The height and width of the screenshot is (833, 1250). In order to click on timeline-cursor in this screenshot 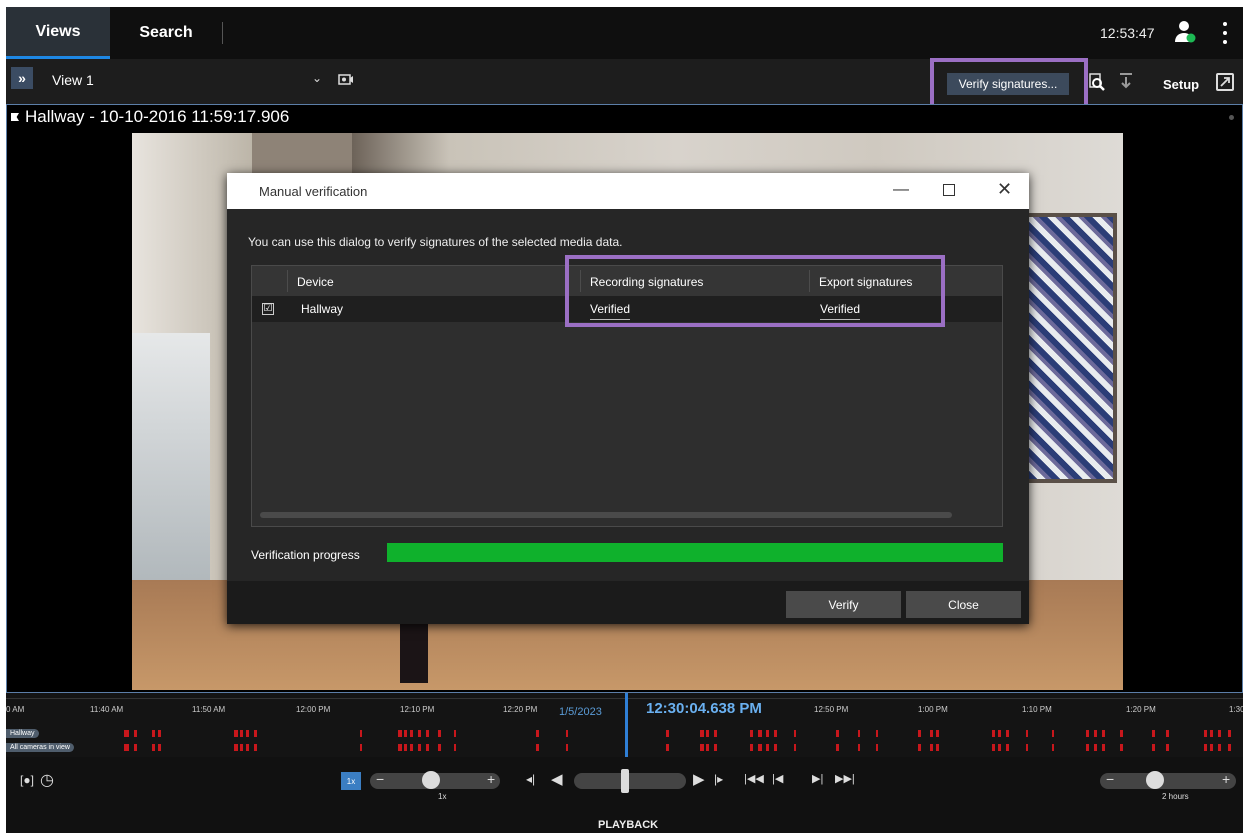, I will do `click(626, 725)`.